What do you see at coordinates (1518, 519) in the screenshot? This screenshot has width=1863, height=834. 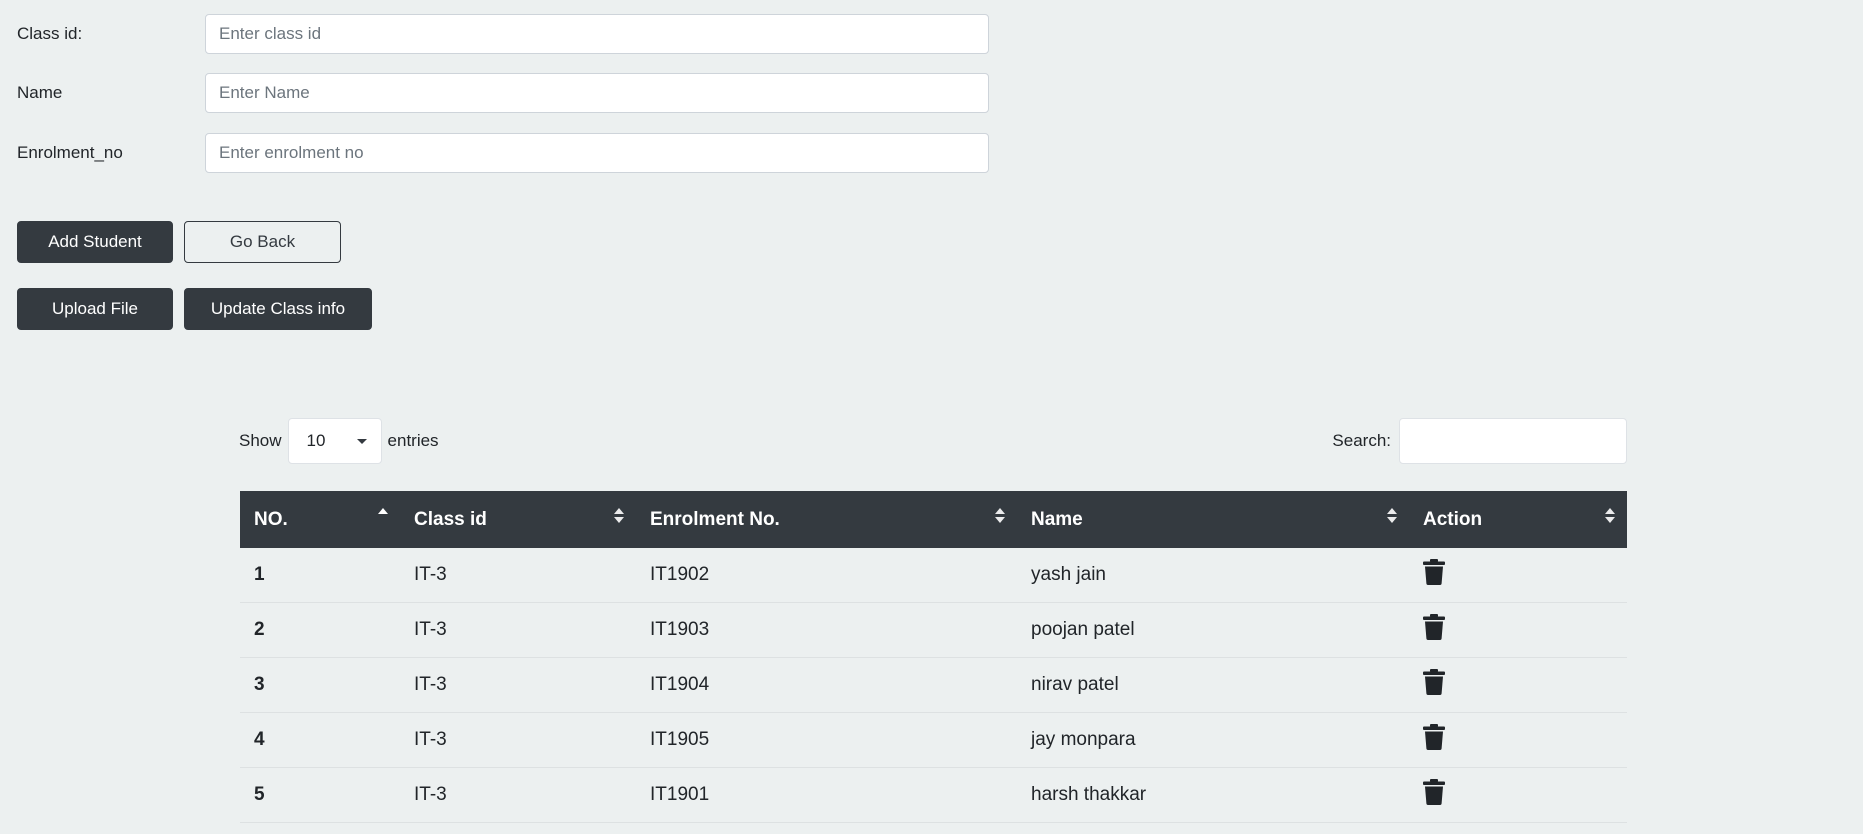 I see `column-header-action: Action` at bounding box center [1518, 519].